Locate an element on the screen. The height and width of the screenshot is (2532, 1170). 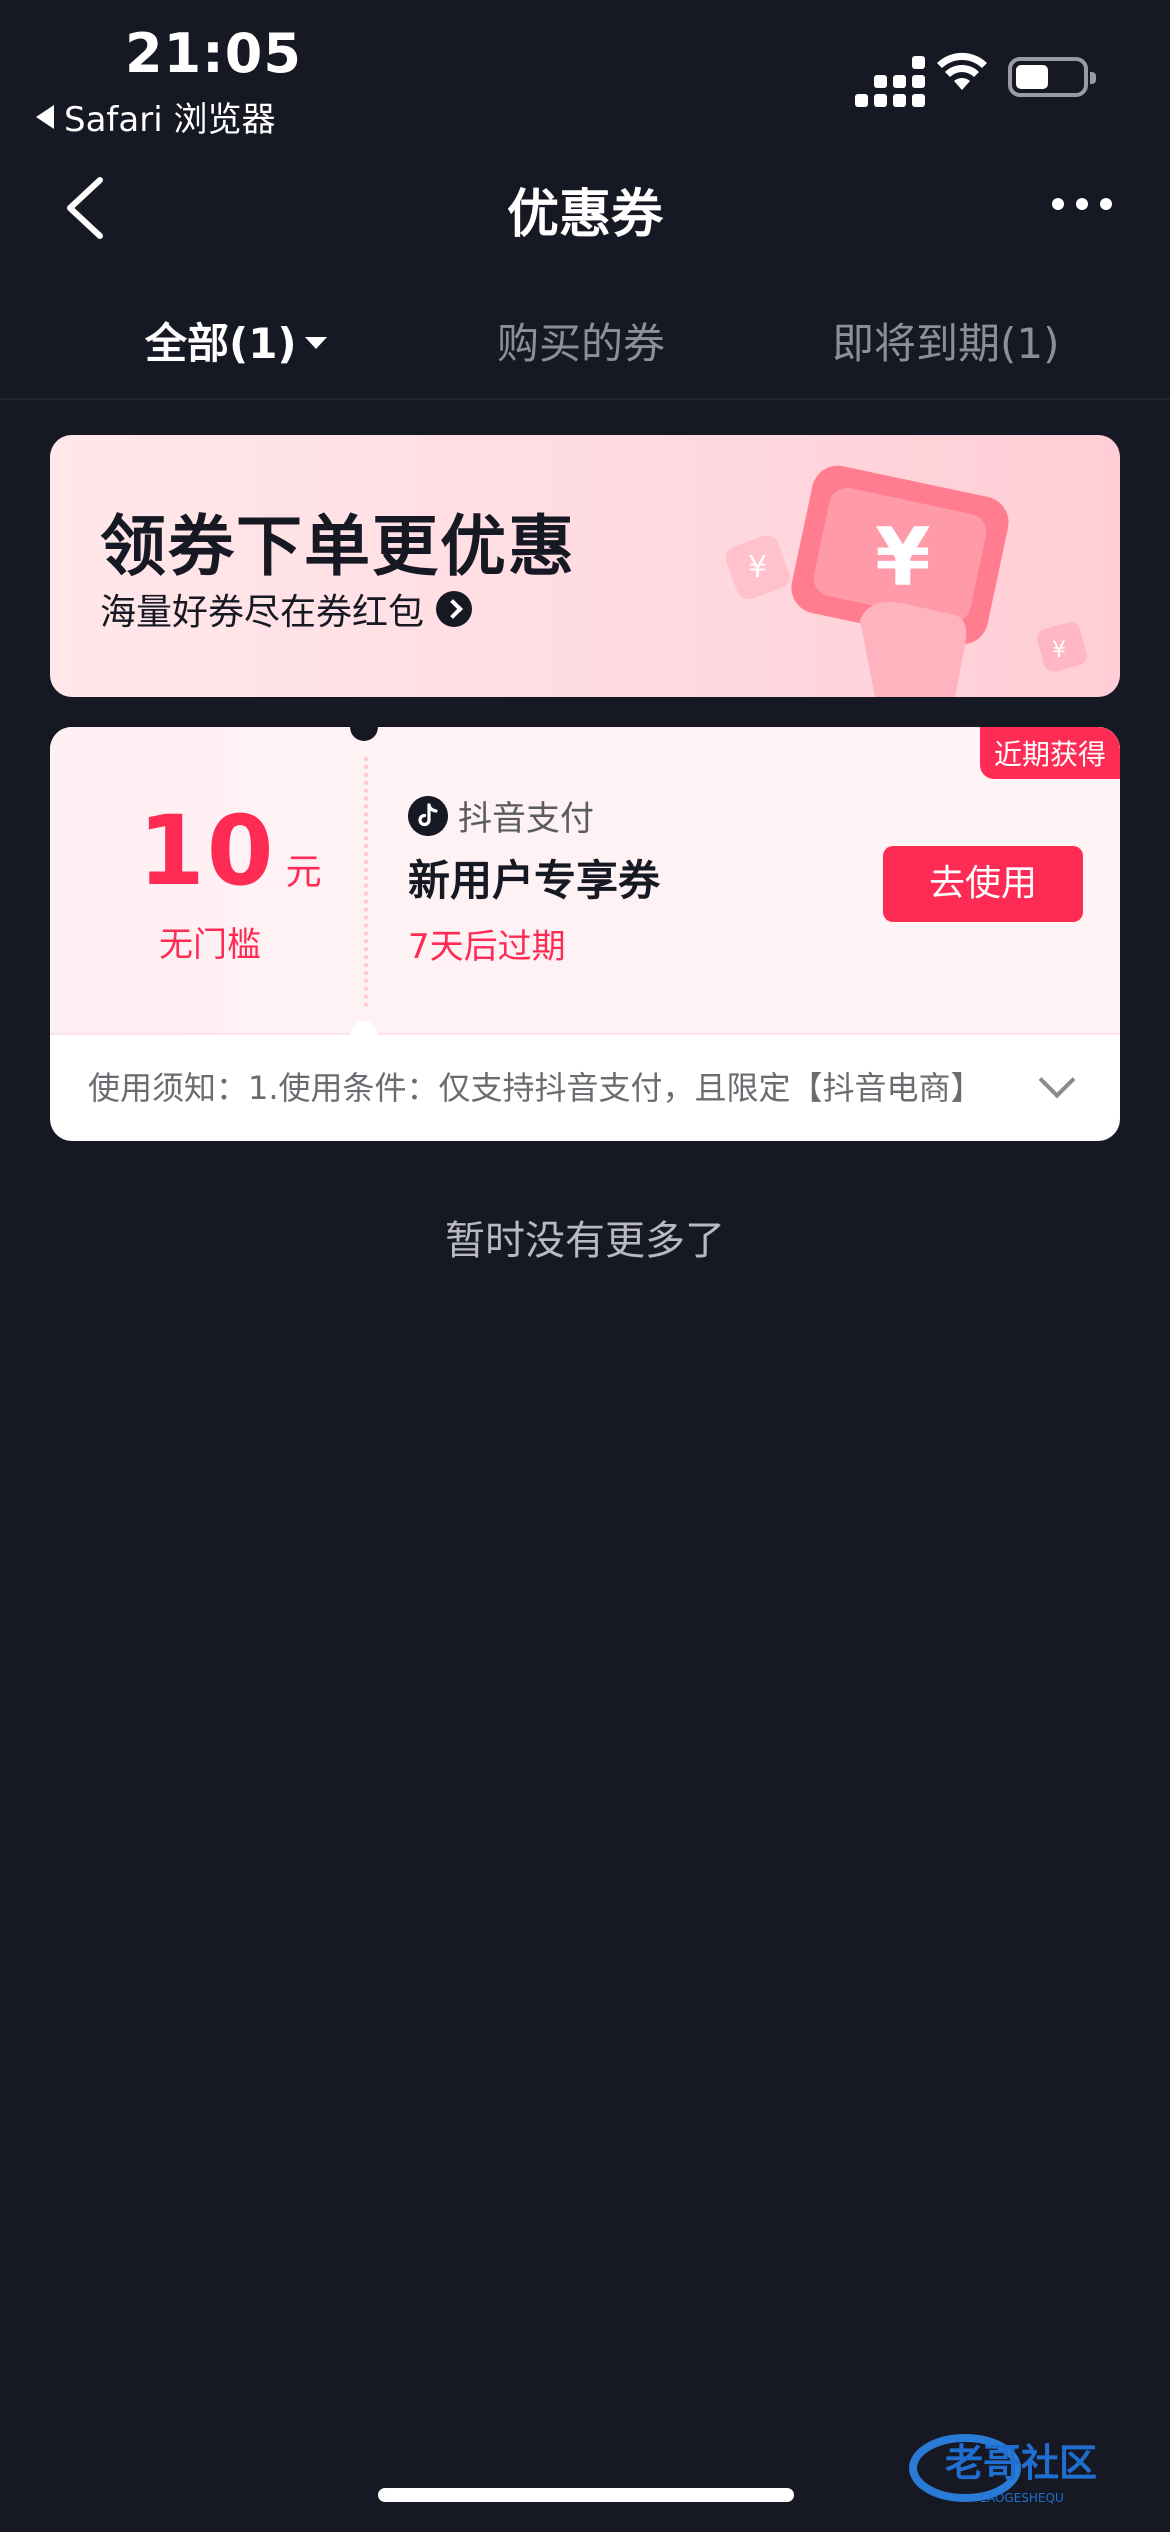
coupon-amount: 10 元 is located at coordinates (230, 851).